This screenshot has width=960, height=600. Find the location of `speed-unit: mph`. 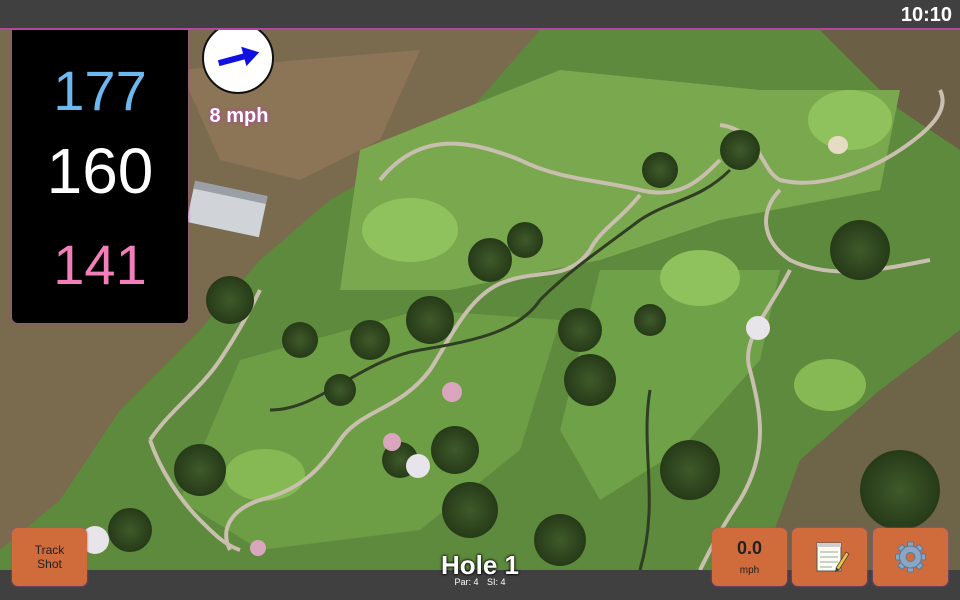

speed-unit: mph is located at coordinates (749, 570).